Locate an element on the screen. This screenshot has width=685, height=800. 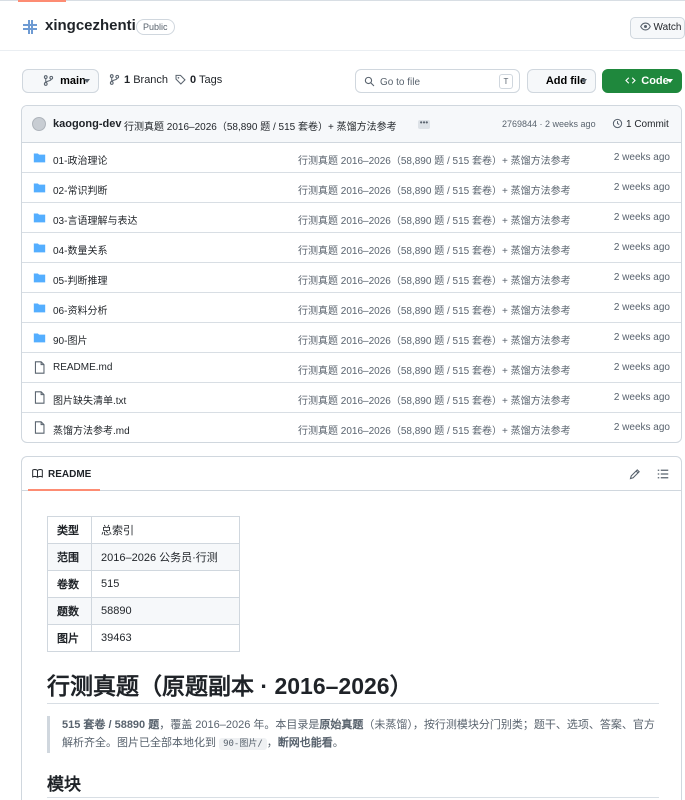
quote-path-code: 90-图片/ is located at coordinates (243, 744).